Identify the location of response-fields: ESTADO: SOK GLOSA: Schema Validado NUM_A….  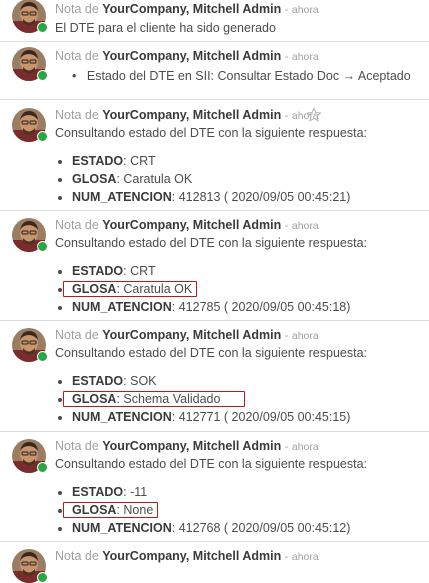
(202, 399).